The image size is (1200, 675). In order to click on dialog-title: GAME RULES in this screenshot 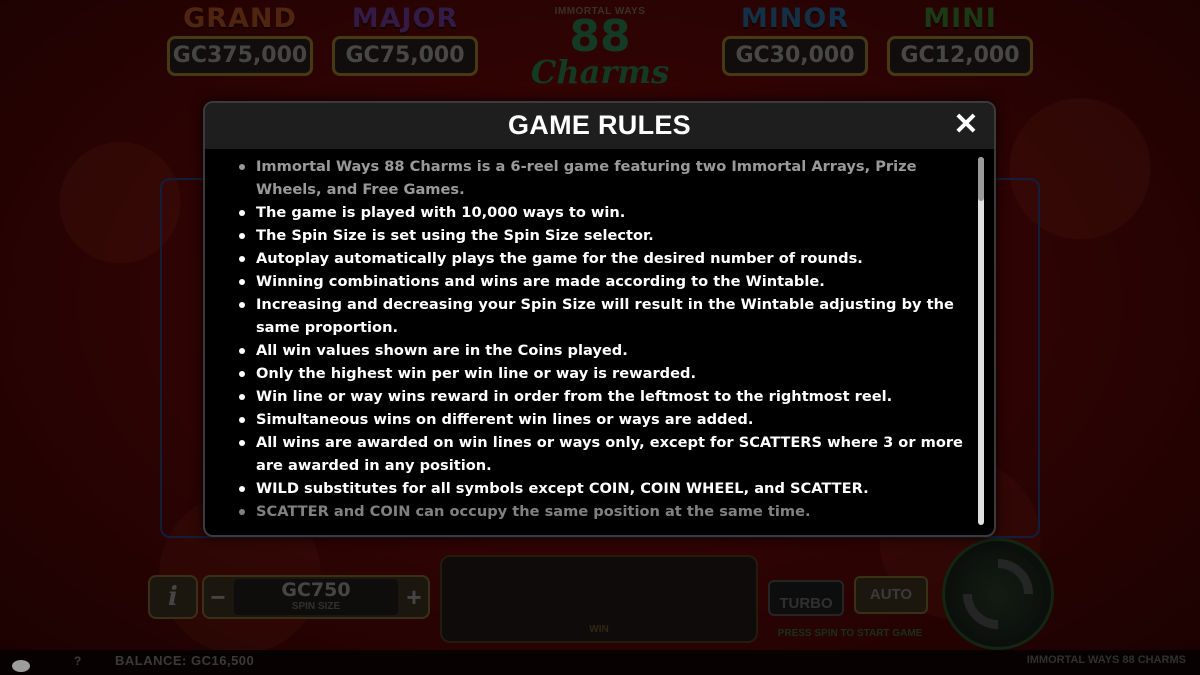, I will do `click(599, 125)`.